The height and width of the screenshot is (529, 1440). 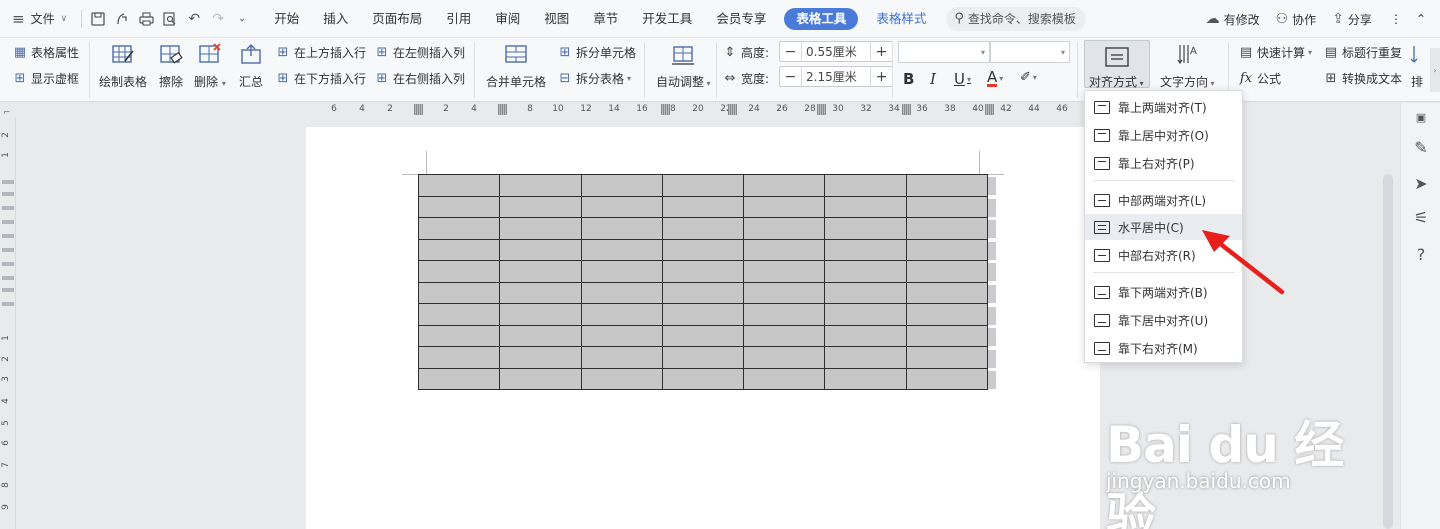 I want to click on modified-button: ☁ 有修改, so click(x=1233, y=19).